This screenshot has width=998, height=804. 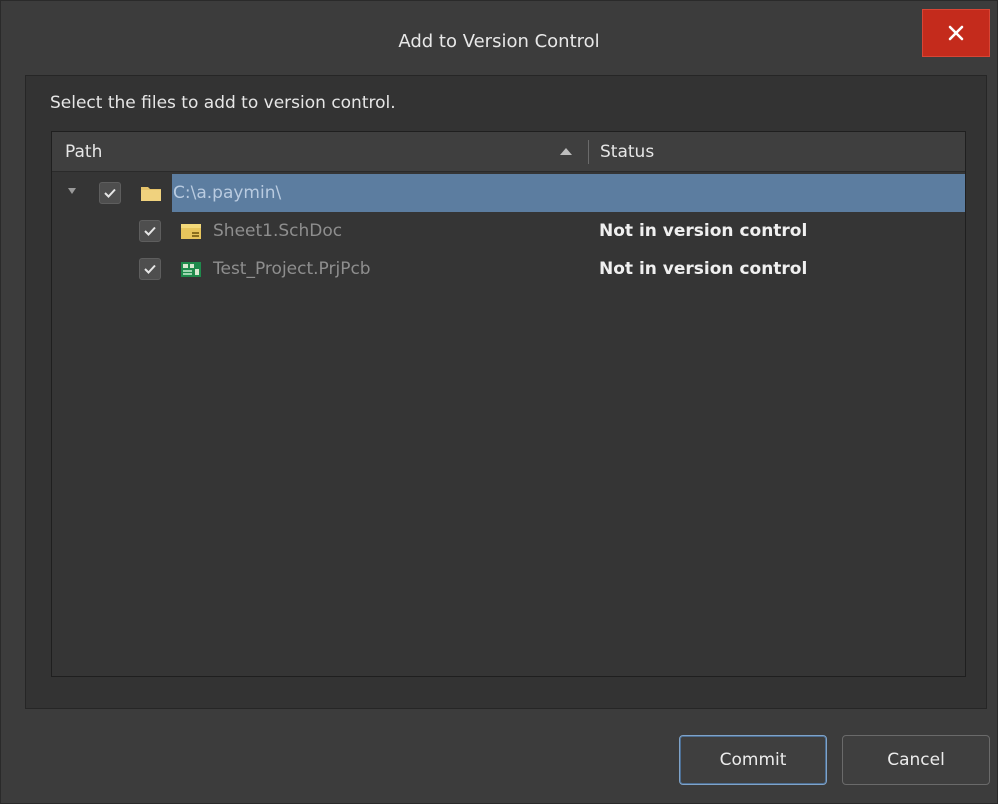 What do you see at coordinates (499, 41) in the screenshot?
I see `dialog-title: Add to Version Control` at bounding box center [499, 41].